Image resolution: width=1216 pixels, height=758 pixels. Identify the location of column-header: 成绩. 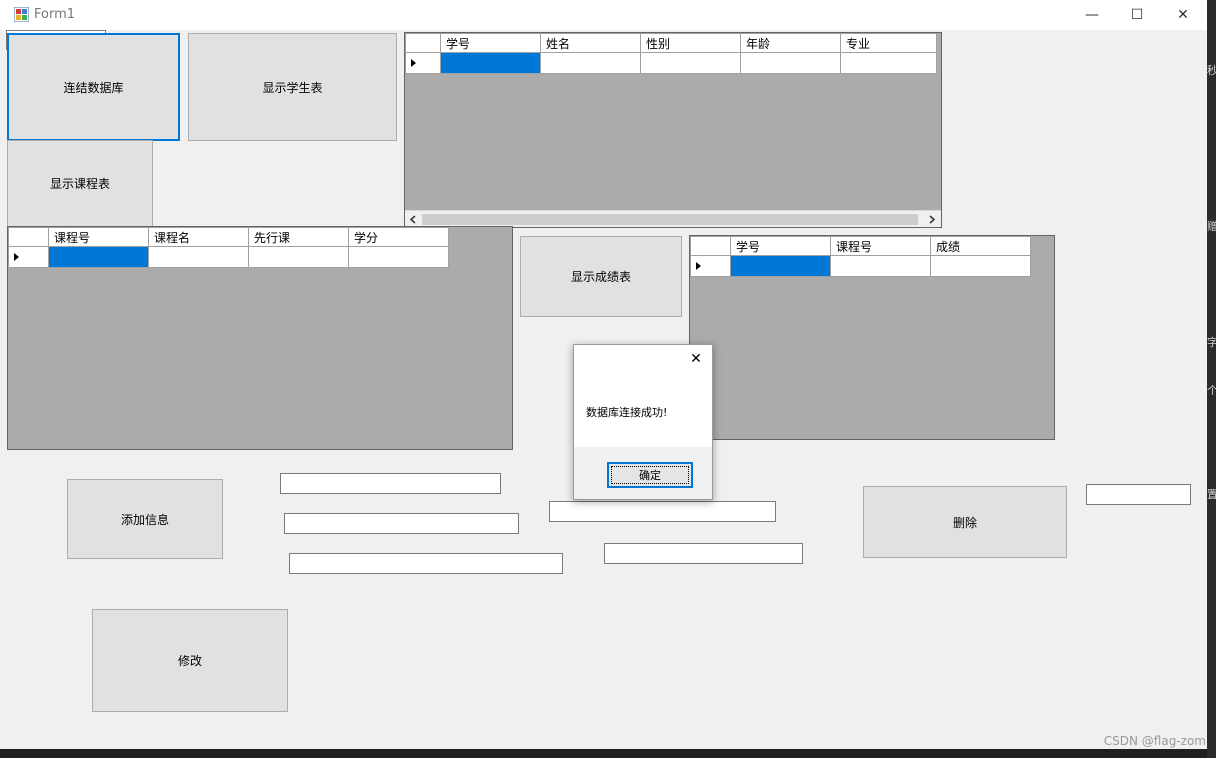
(980, 246).